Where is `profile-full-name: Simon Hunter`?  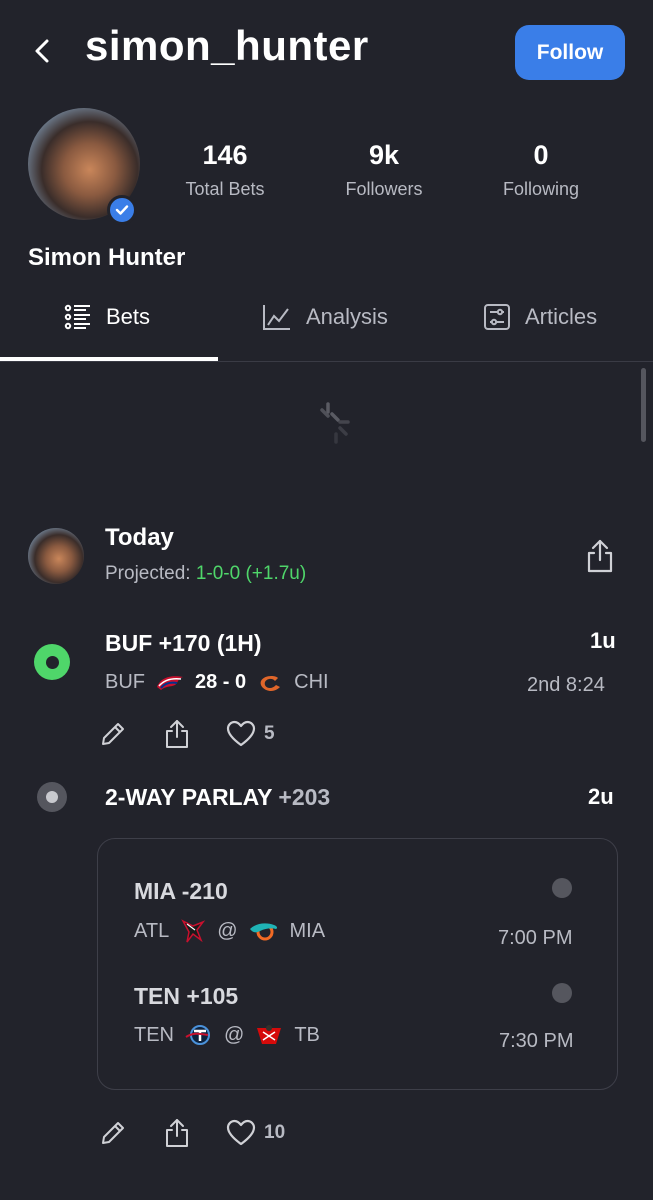
profile-full-name: Simon Hunter is located at coordinates (107, 257).